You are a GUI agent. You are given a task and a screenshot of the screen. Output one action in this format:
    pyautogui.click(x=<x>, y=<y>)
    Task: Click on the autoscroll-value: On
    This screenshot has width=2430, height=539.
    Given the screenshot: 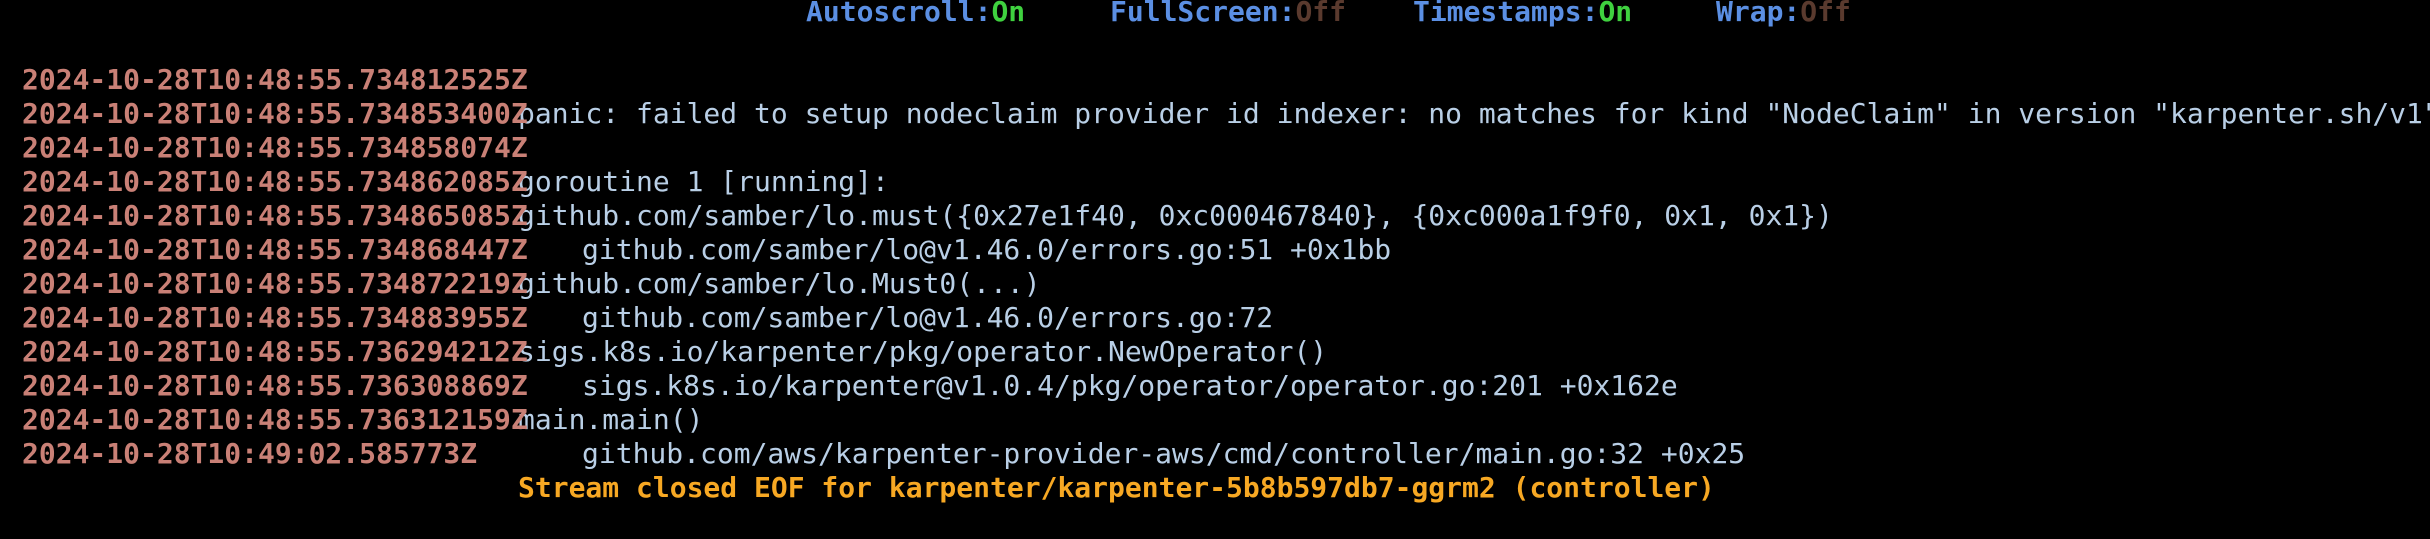 What is the action you would take?
    pyautogui.click(x=1008, y=14)
    